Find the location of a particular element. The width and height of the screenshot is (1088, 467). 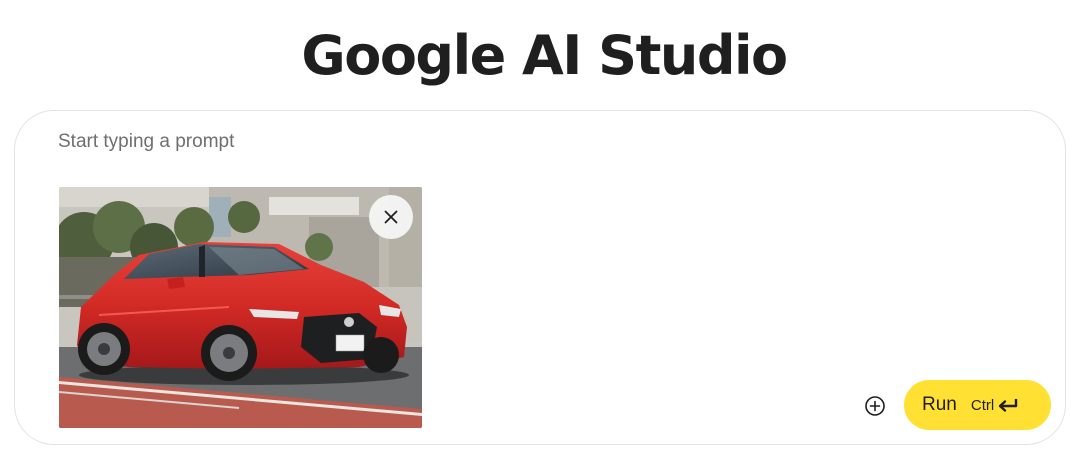

close-icon is located at coordinates (391, 217).